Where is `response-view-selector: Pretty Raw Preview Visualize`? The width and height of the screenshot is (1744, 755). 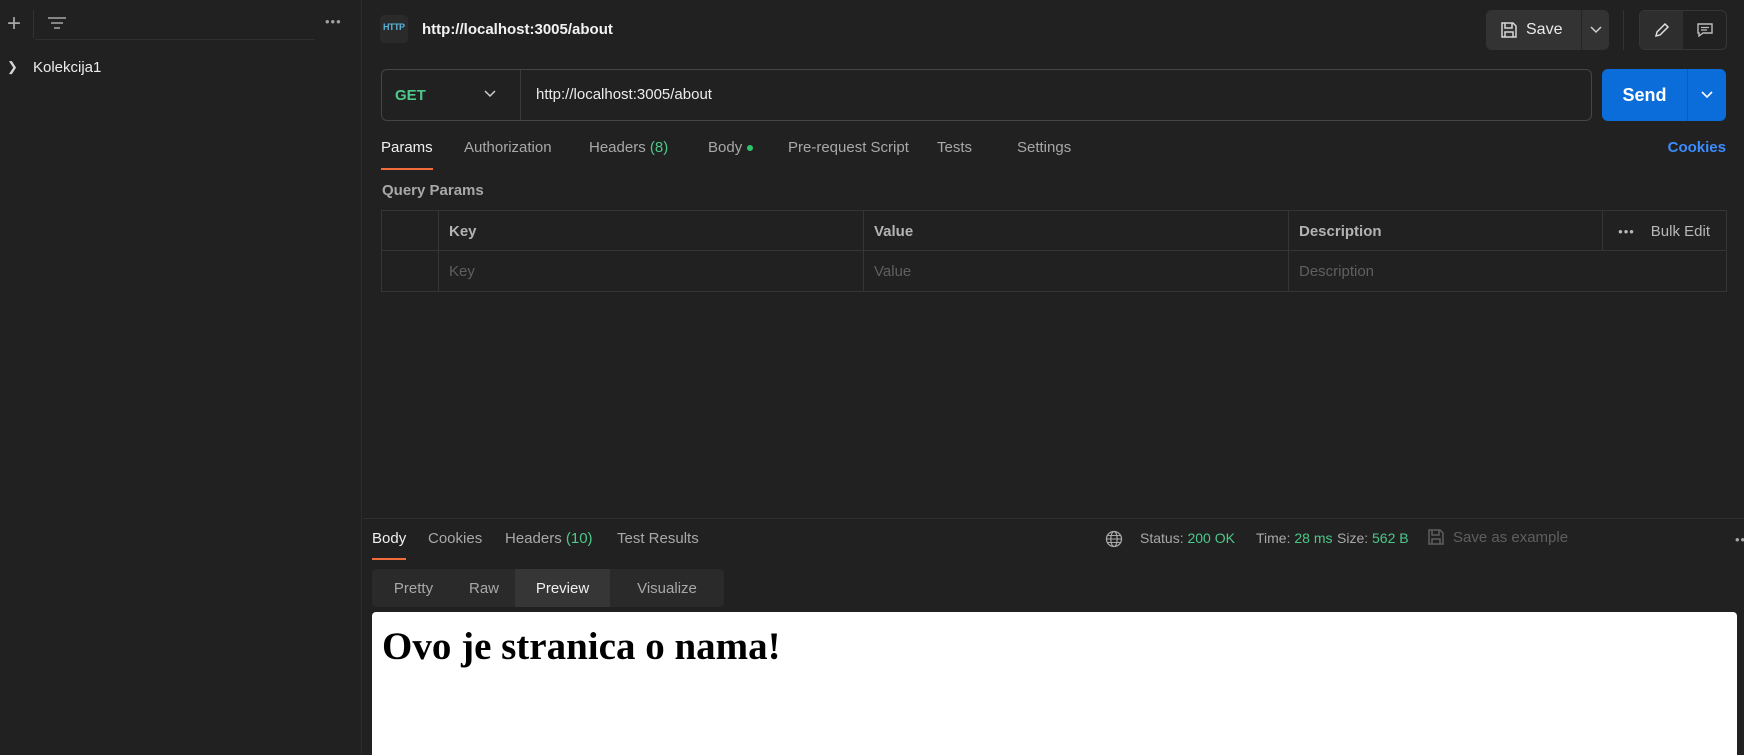 response-view-selector: Pretty Raw Preview Visualize is located at coordinates (548, 588).